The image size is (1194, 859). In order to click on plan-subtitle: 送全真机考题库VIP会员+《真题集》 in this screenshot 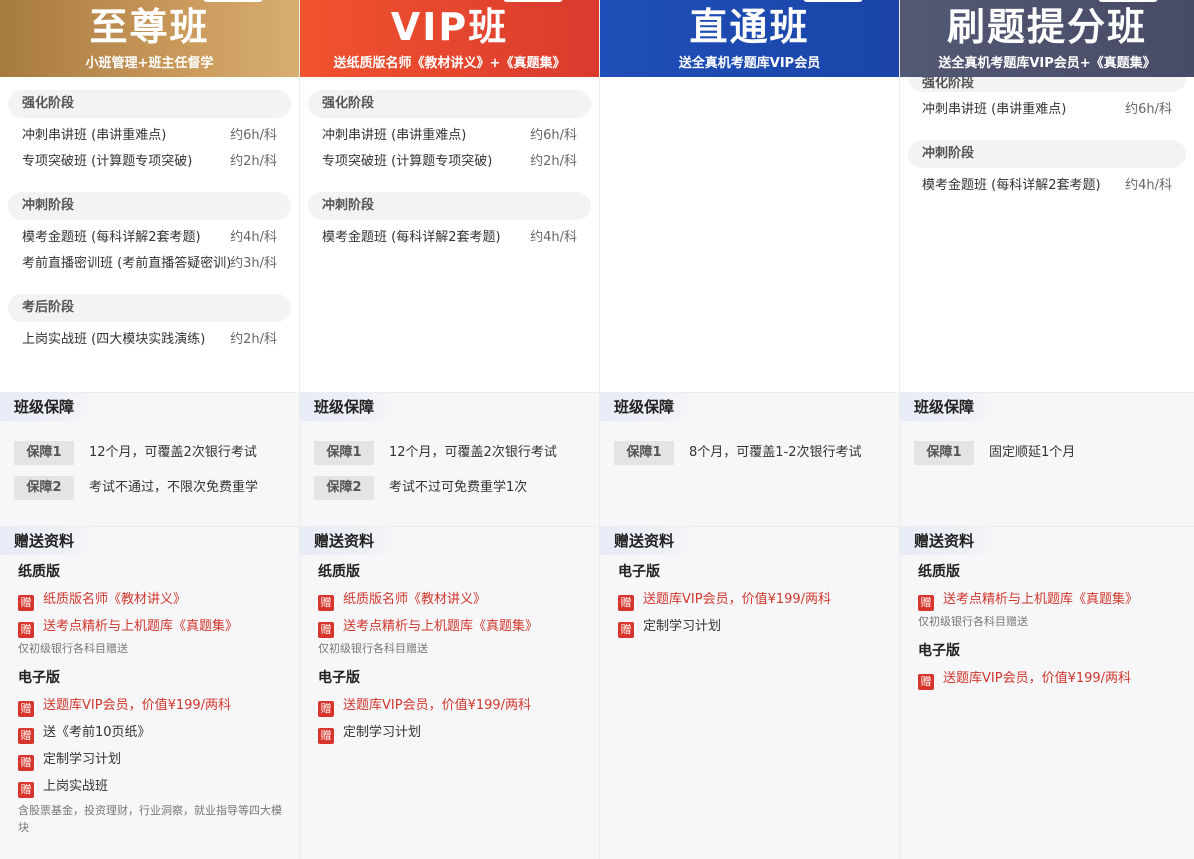, I will do `click(1047, 63)`.